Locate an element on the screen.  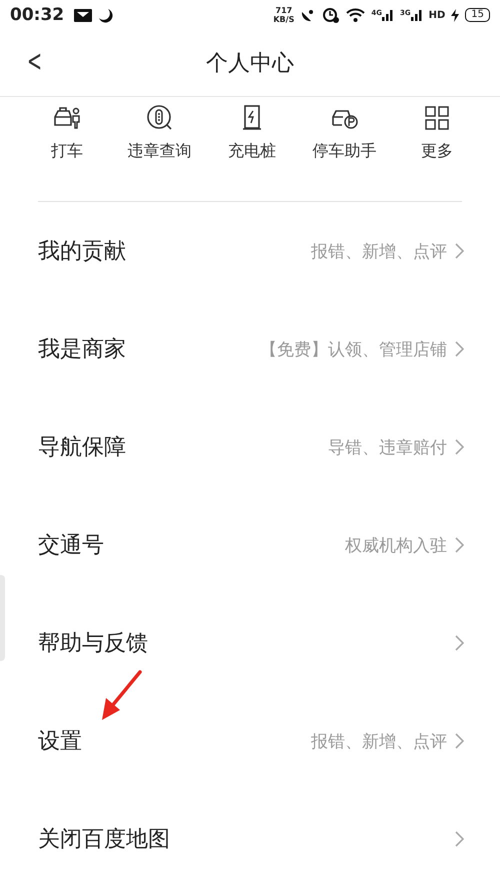
wifi-icon is located at coordinates (356, 15).